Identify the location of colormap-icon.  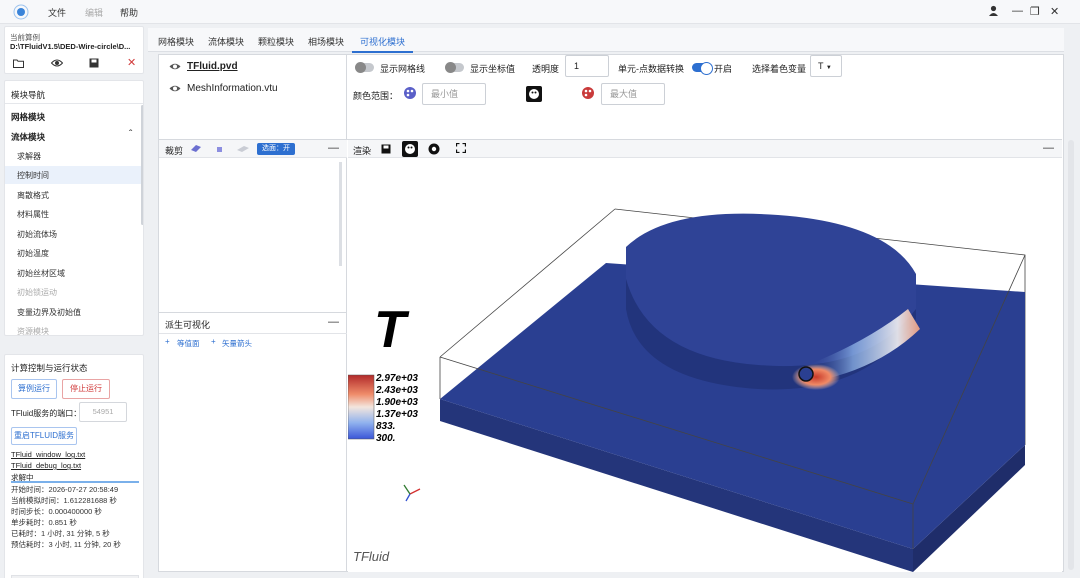
(410, 150).